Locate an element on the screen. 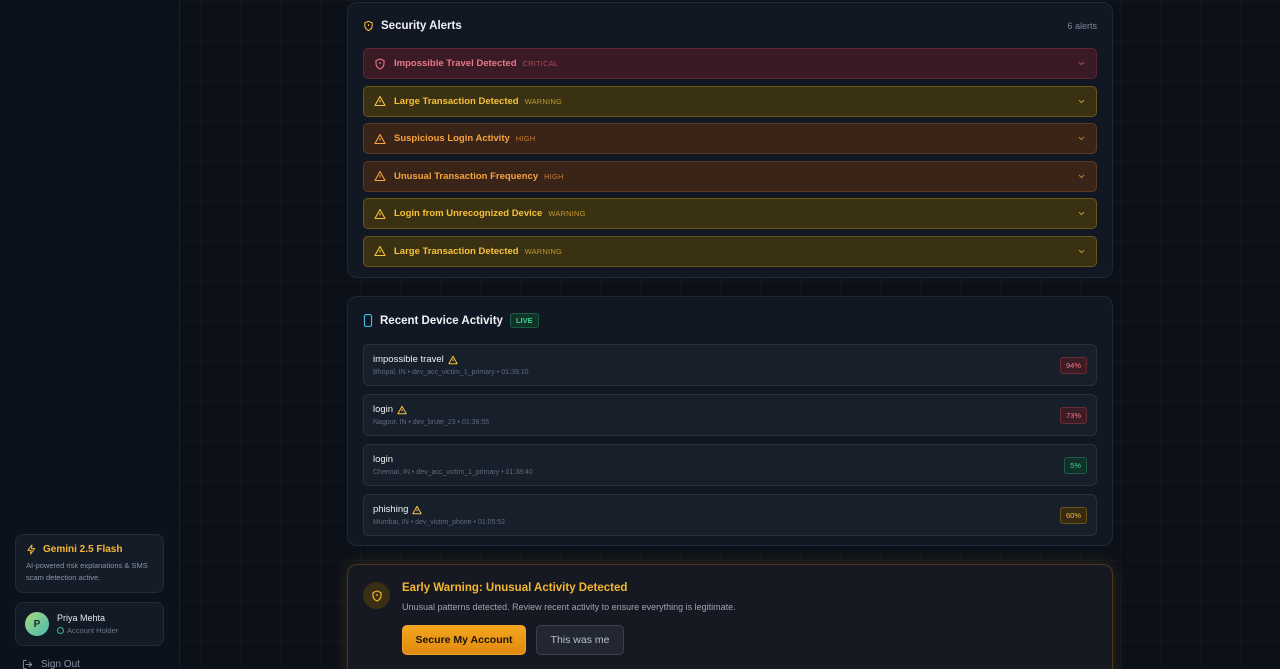 The image size is (1280, 669). alert-severity: CRITICAL is located at coordinates (540, 63).